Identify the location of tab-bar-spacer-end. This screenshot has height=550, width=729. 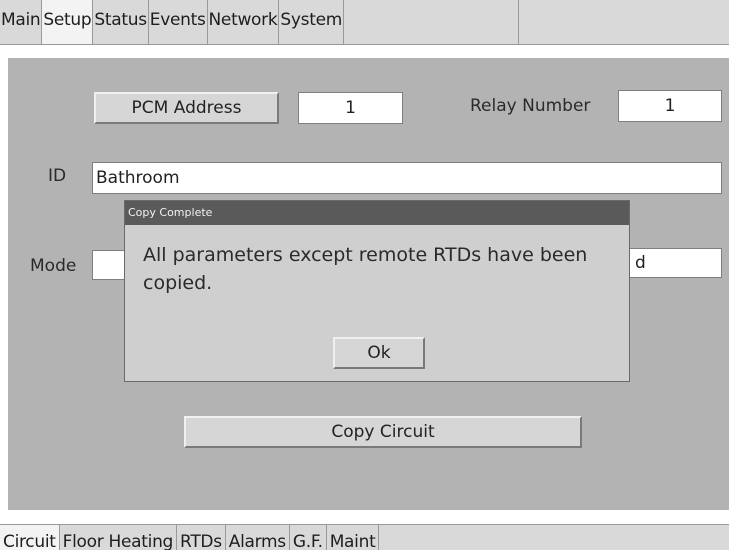
(624, 22).